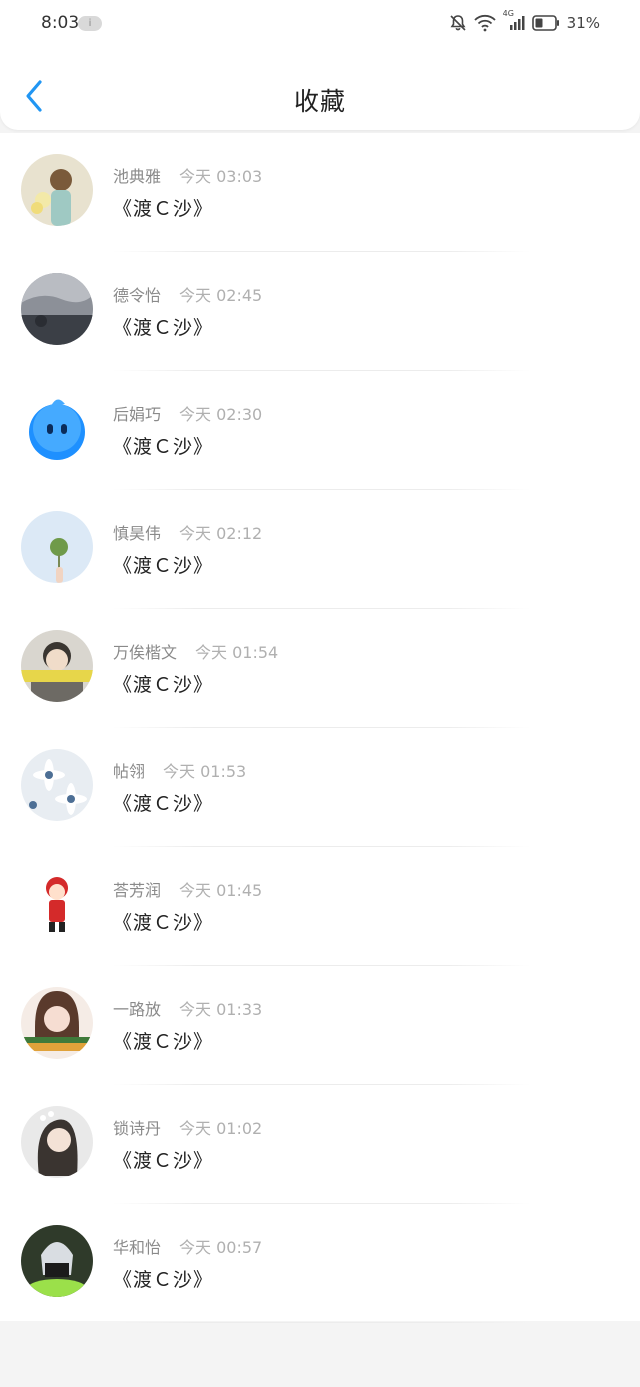  What do you see at coordinates (221, 533) in the screenshot?
I see `item-time: 今天 02:12` at bounding box center [221, 533].